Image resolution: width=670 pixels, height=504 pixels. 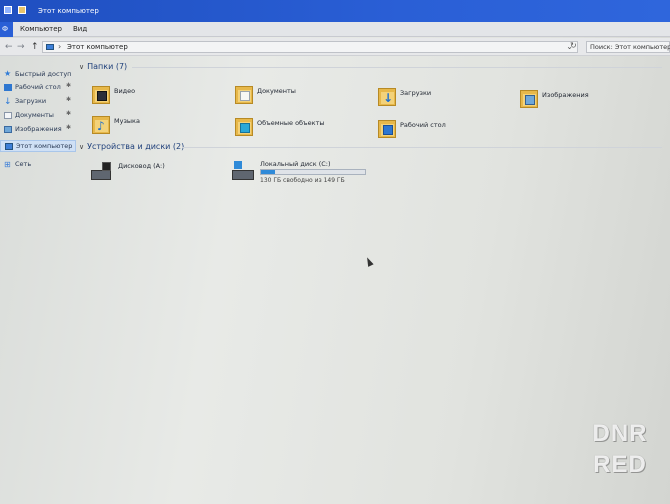 What do you see at coordinates (244, 93) in the screenshot?
I see `documents-folder-icon` at bounding box center [244, 93].